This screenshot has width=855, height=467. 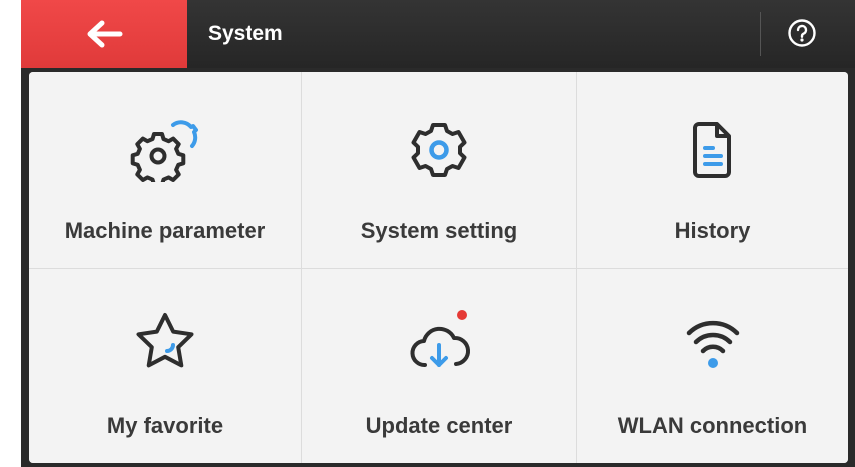 What do you see at coordinates (760, 34) in the screenshot?
I see `header-divider` at bounding box center [760, 34].